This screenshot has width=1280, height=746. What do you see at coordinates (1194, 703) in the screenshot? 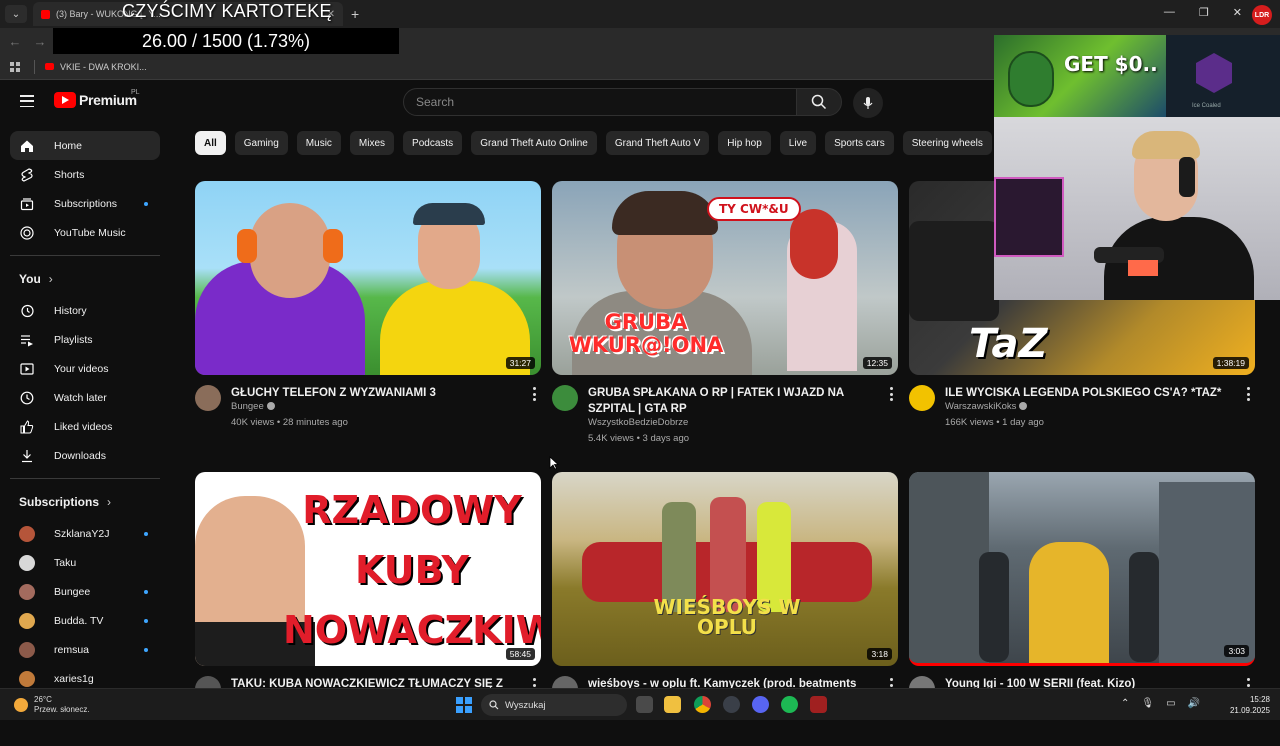
I see `volume-icon: 🔊` at bounding box center [1194, 703].